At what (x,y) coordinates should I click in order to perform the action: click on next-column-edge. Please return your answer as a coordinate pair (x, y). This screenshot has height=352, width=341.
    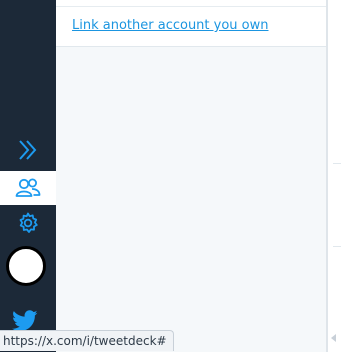
    Looking at the image, I should click on (334, 176).